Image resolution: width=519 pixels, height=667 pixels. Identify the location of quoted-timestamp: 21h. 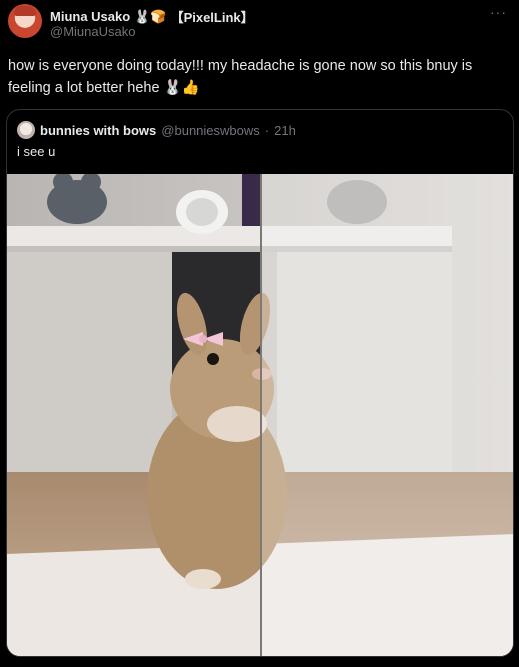
(285, 130).